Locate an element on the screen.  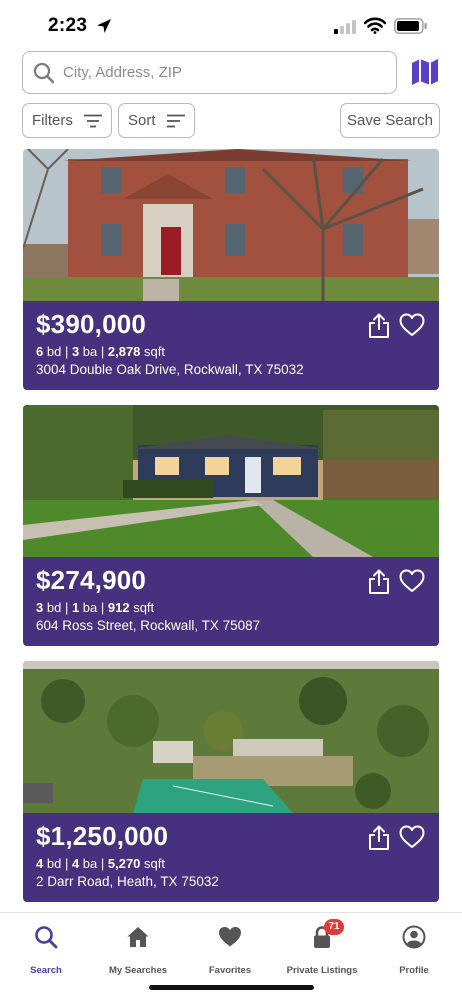
search-input is located at coordinates (223, 72).